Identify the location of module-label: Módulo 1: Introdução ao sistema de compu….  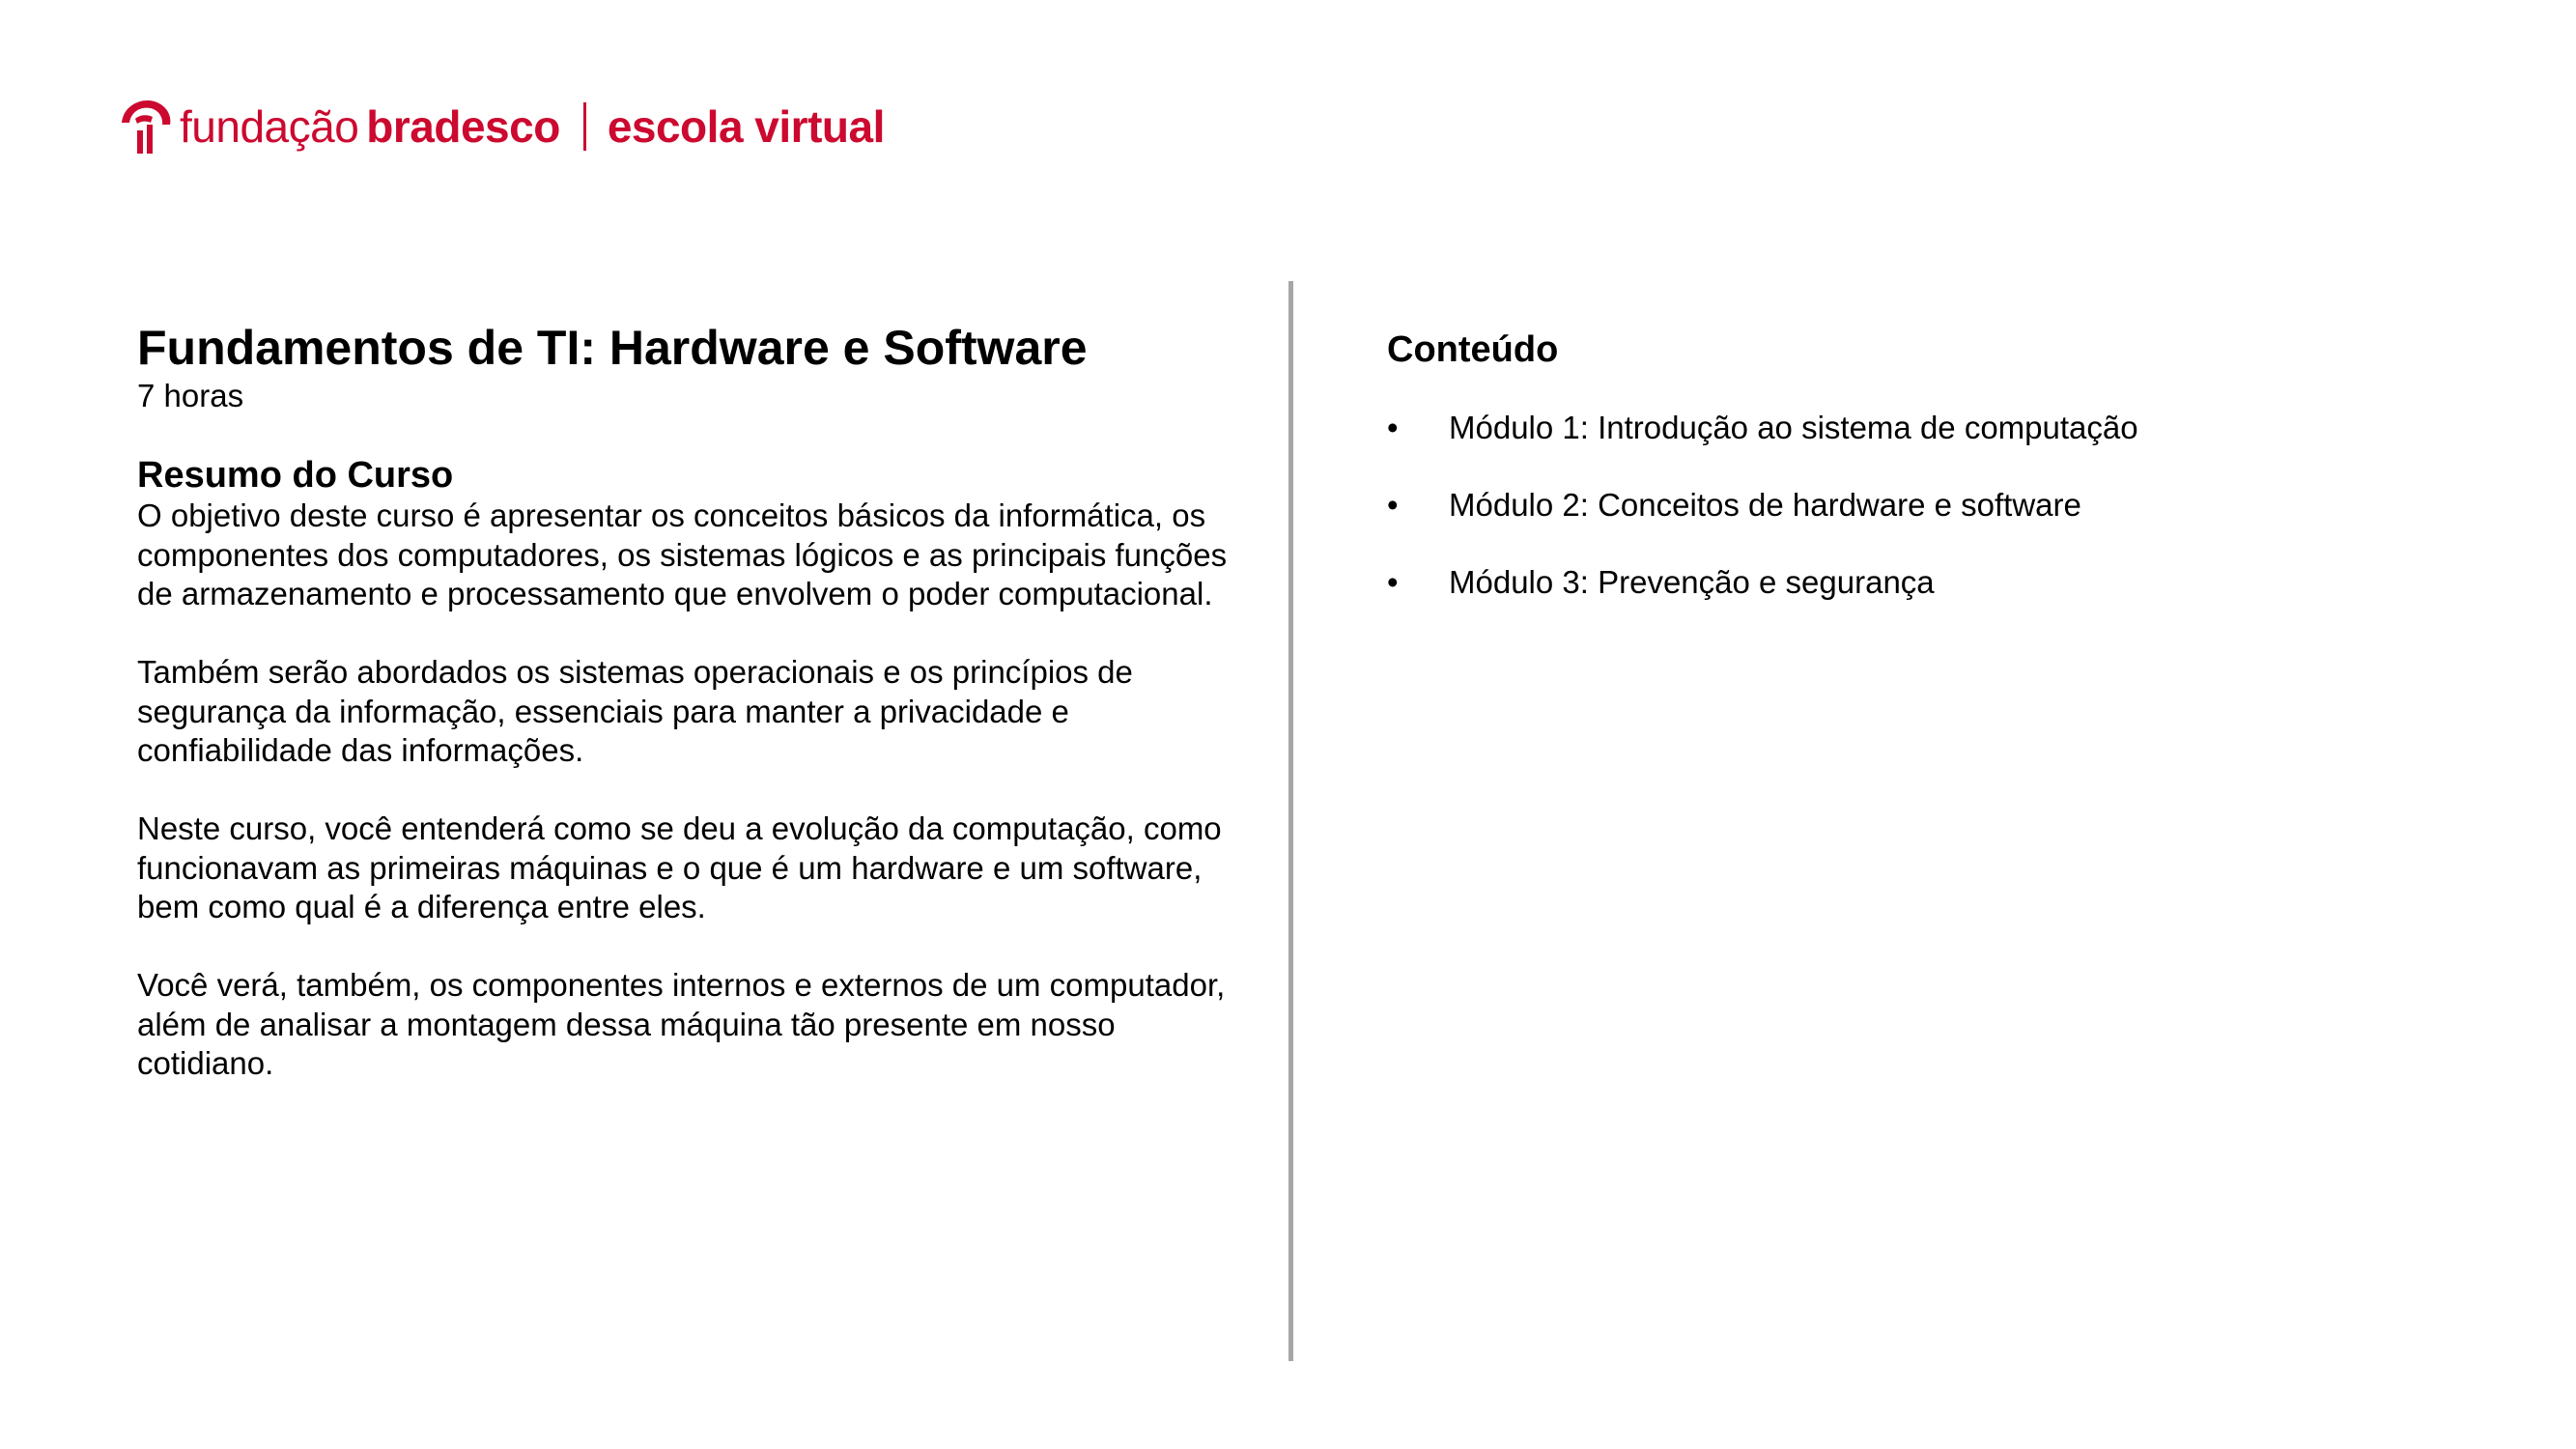
(1793, 427).